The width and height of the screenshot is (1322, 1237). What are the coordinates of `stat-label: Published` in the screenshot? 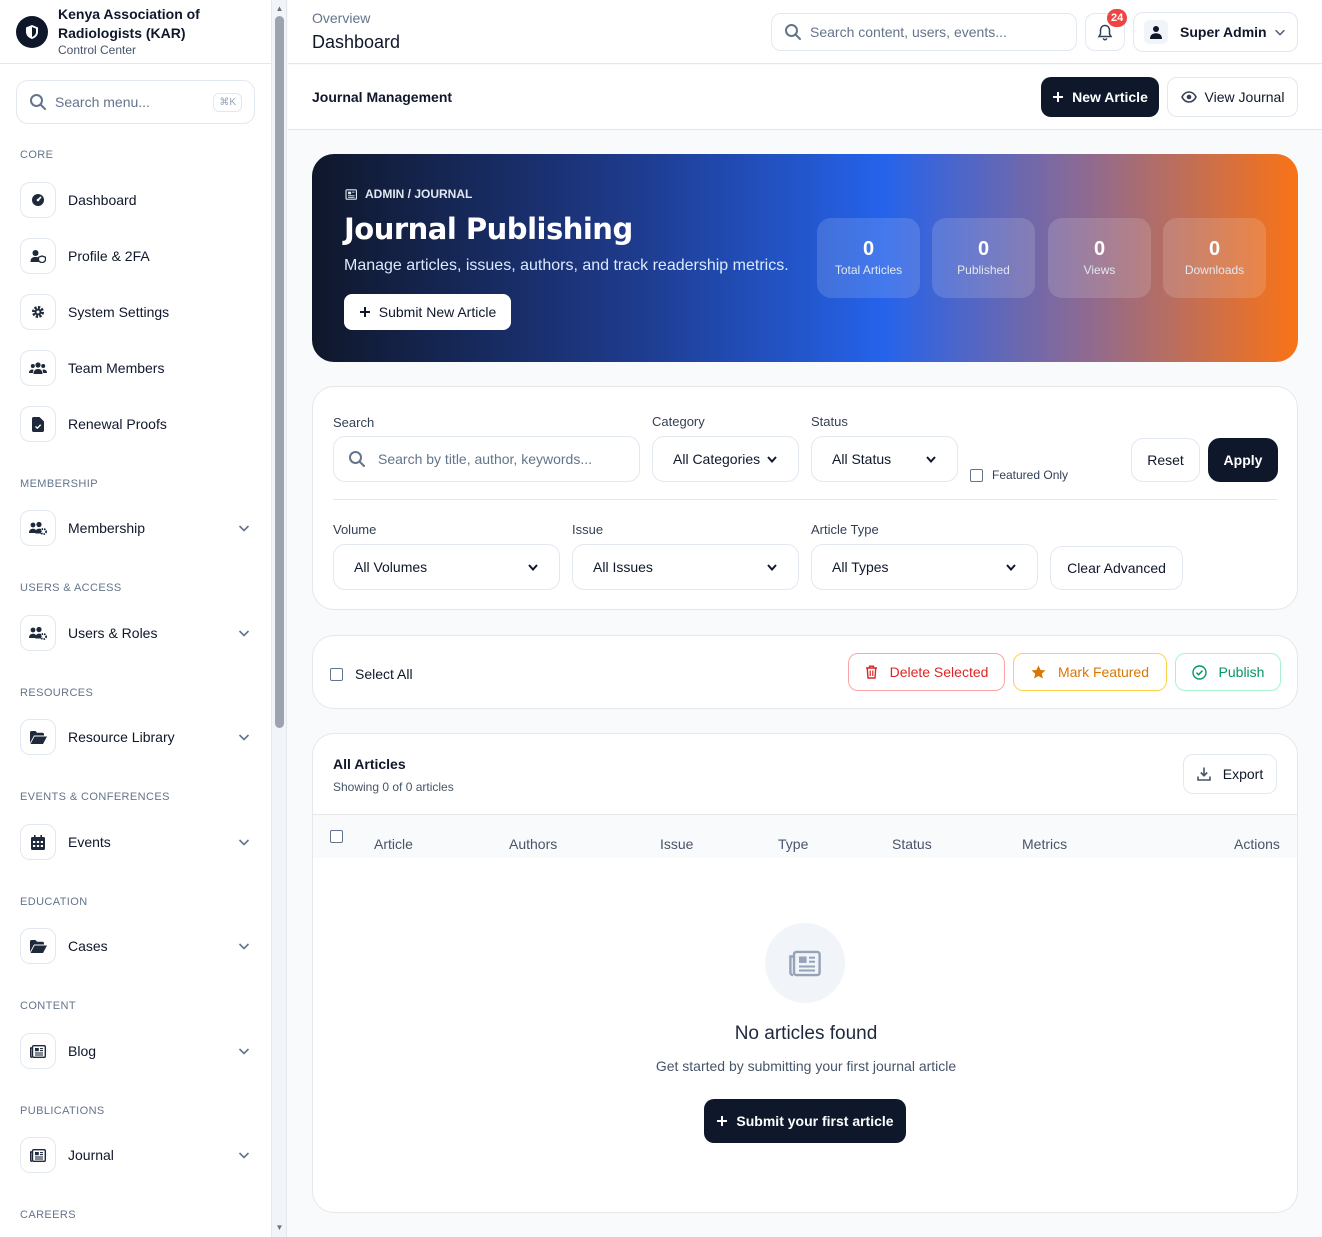 It's located at (983, 270).